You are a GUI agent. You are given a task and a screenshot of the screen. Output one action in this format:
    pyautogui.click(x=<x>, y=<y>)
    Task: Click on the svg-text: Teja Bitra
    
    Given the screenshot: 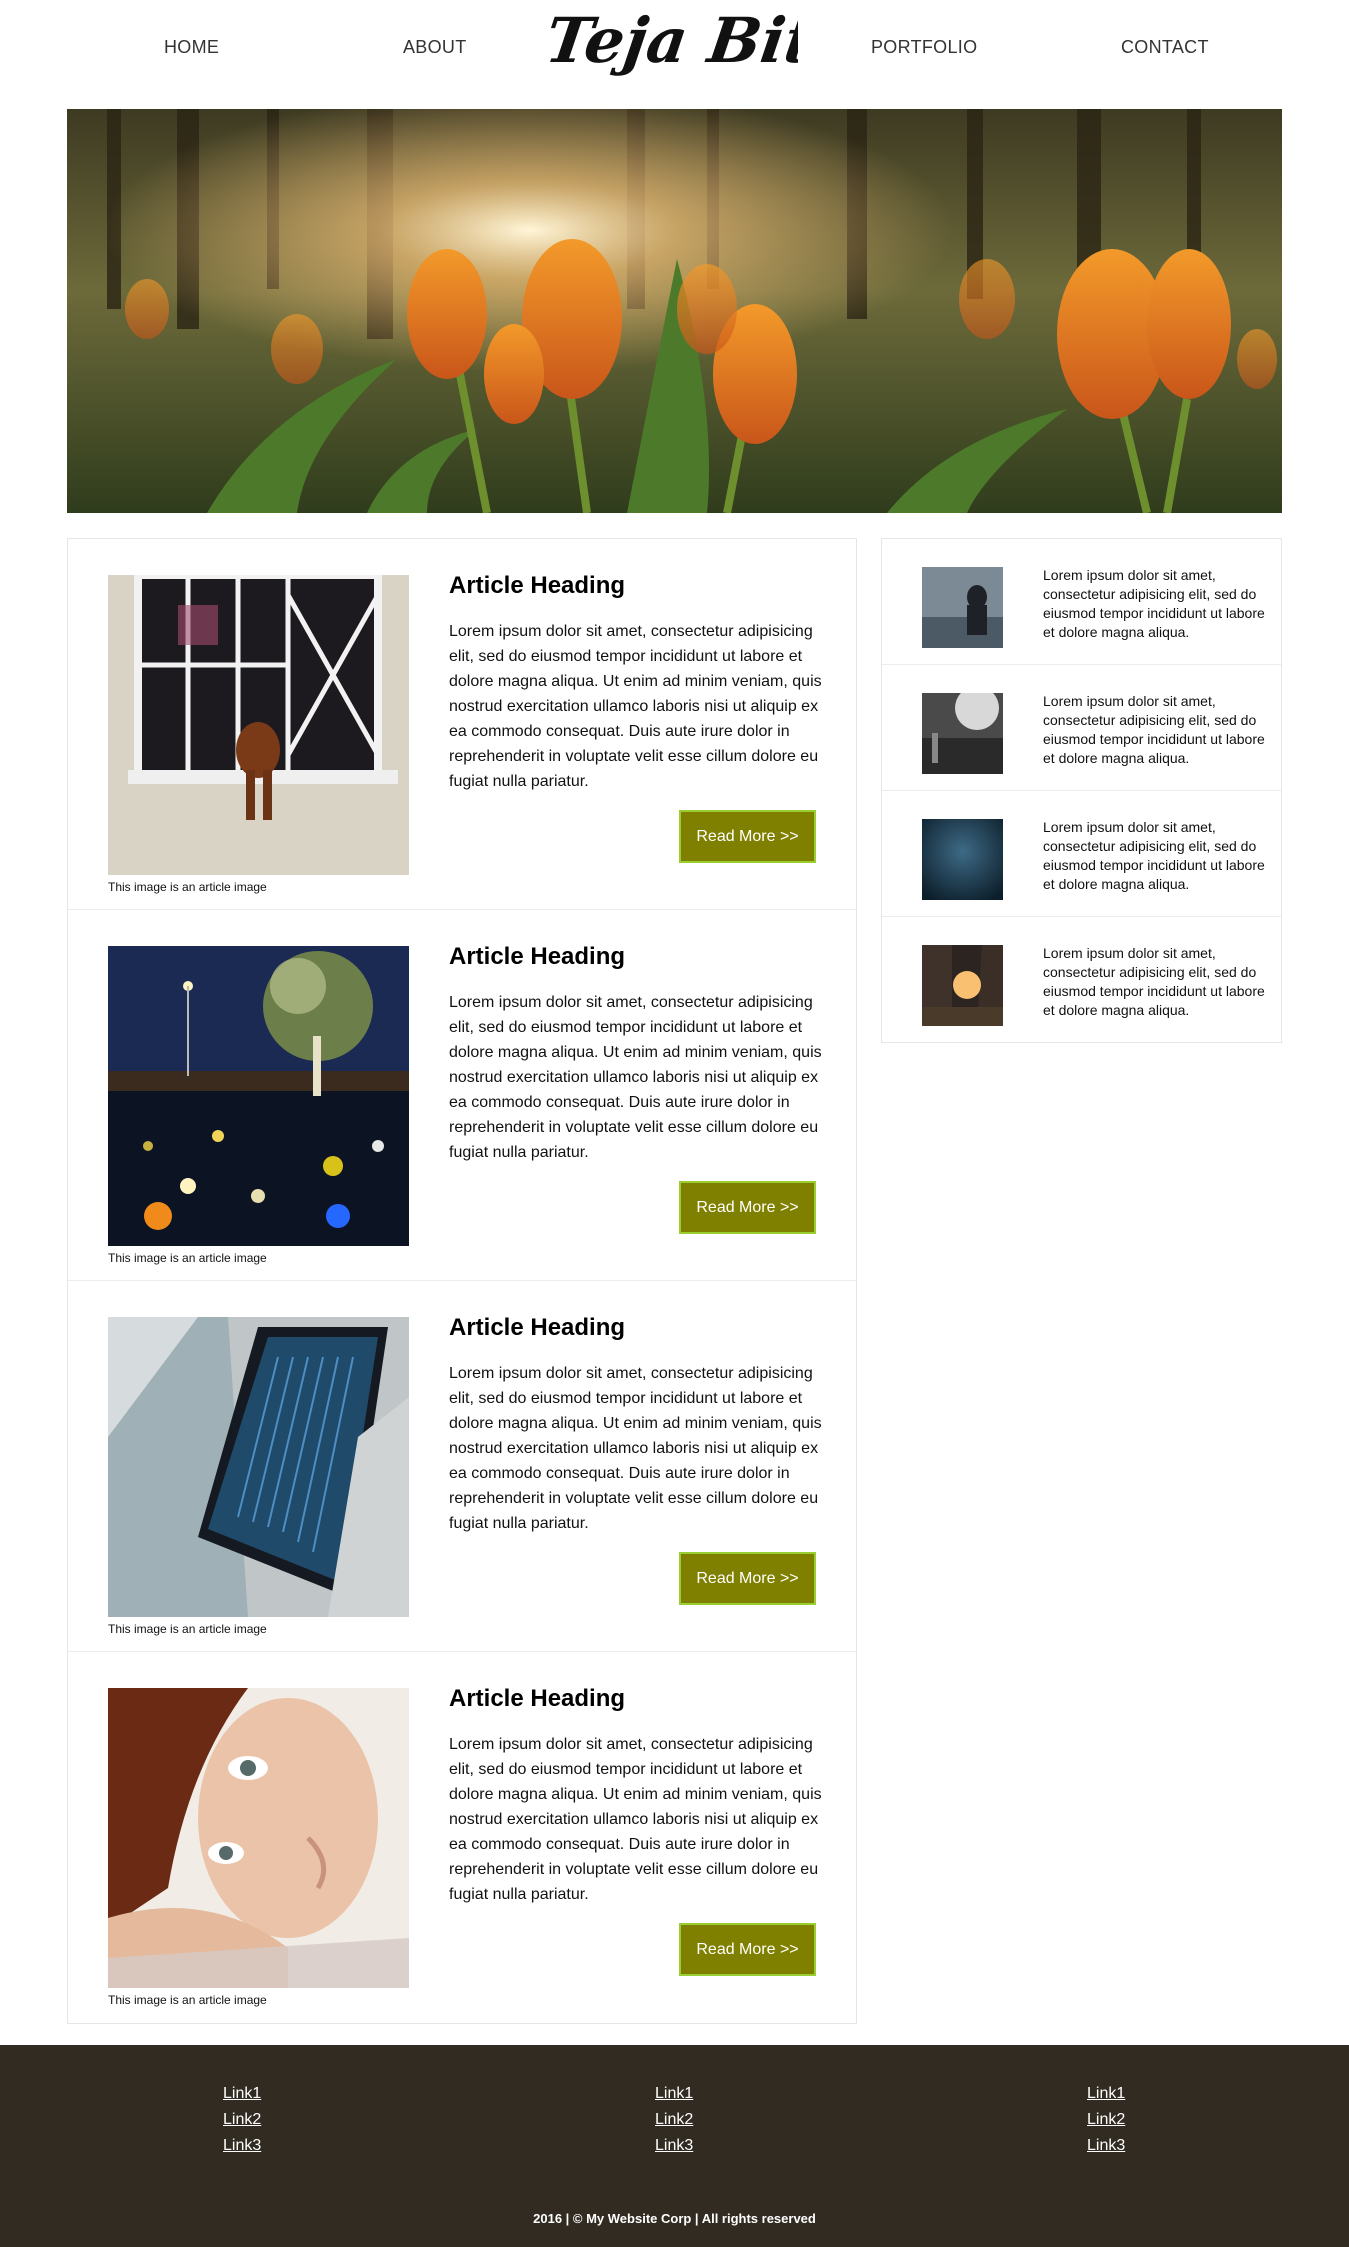 What is the action you would take?
    pyautogui.click(x=673, y=40)
    